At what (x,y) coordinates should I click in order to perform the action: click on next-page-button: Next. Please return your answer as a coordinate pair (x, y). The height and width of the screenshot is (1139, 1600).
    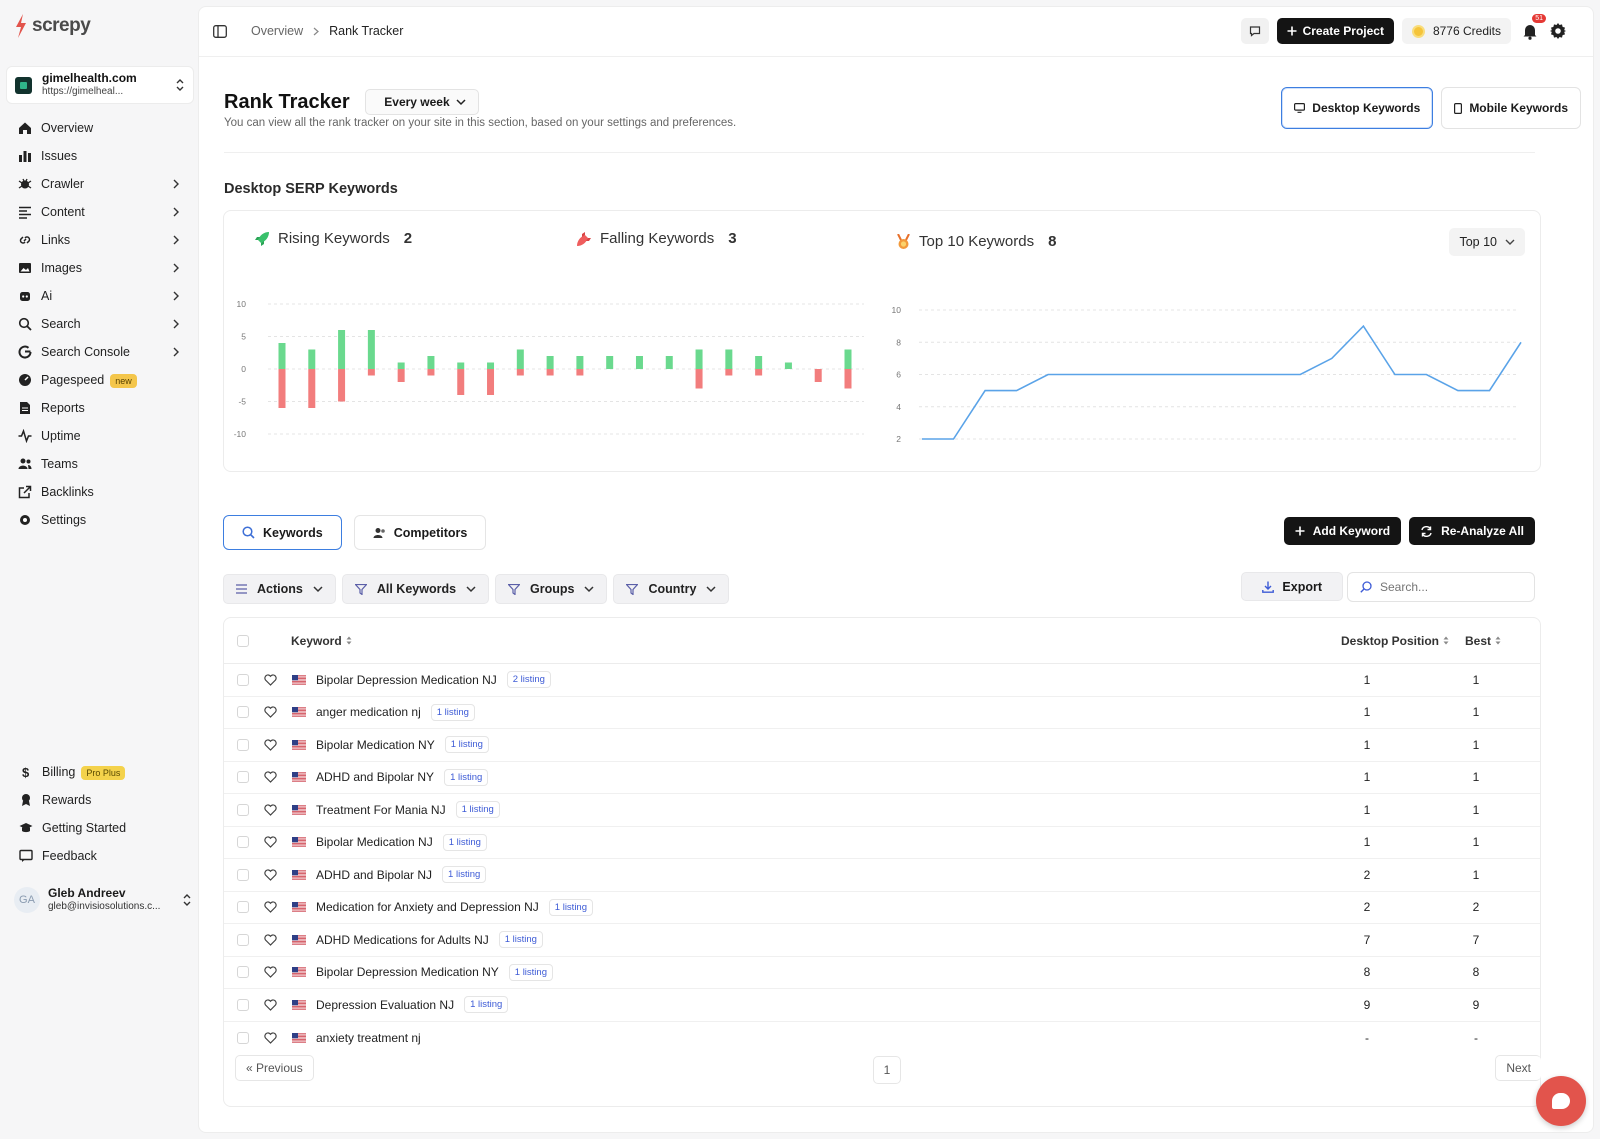
    Looking at the image, I should click on (1518, 1068).